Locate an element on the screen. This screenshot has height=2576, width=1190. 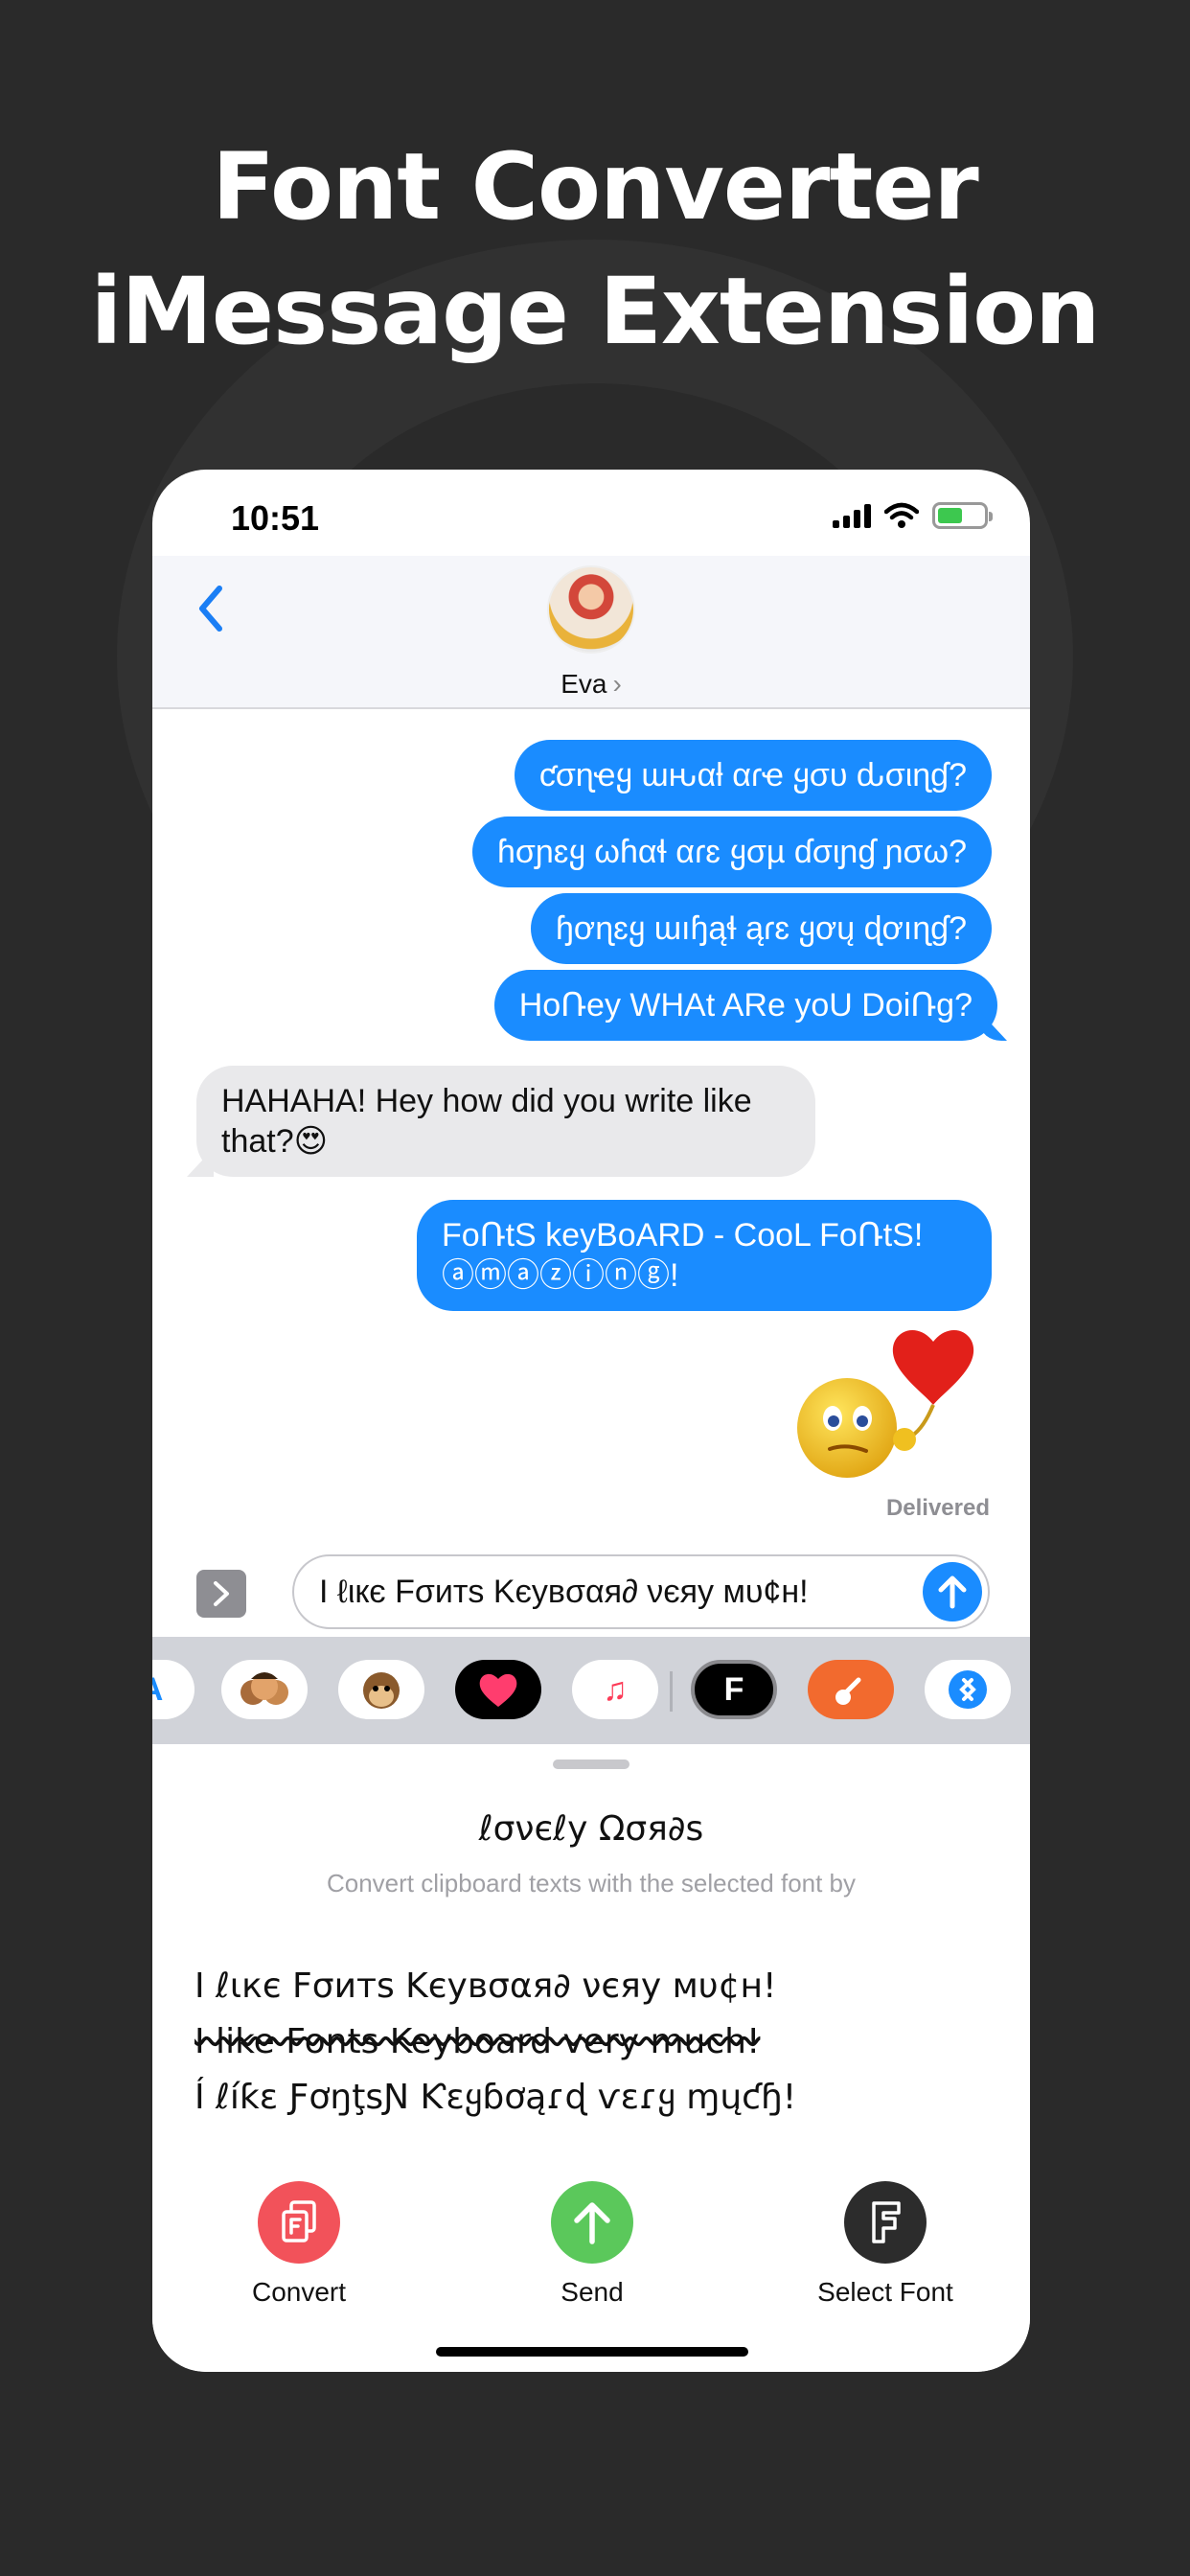
converted-text-preview: I like Fonts Keyboard very much! is located at coordinates (478, 2042).